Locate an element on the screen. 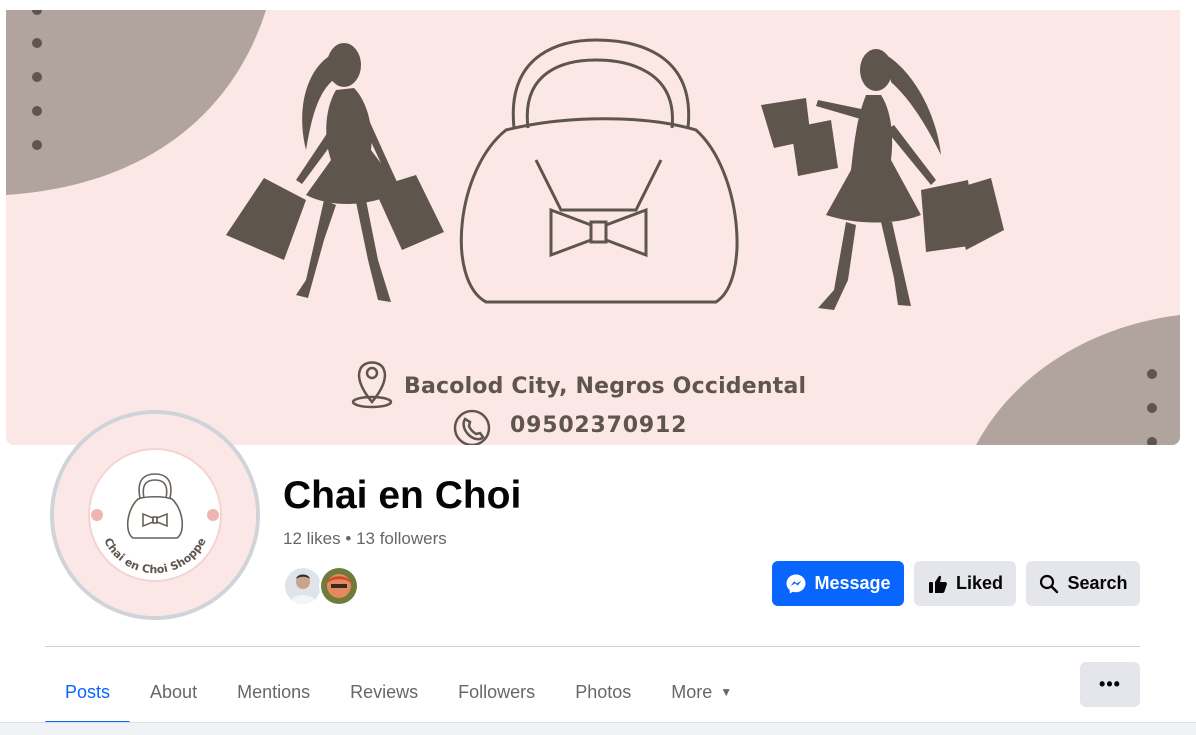 The height and width of the screenshot is (735, 1196). tab-mentions: Mentions is located at coordinates (273, 692).